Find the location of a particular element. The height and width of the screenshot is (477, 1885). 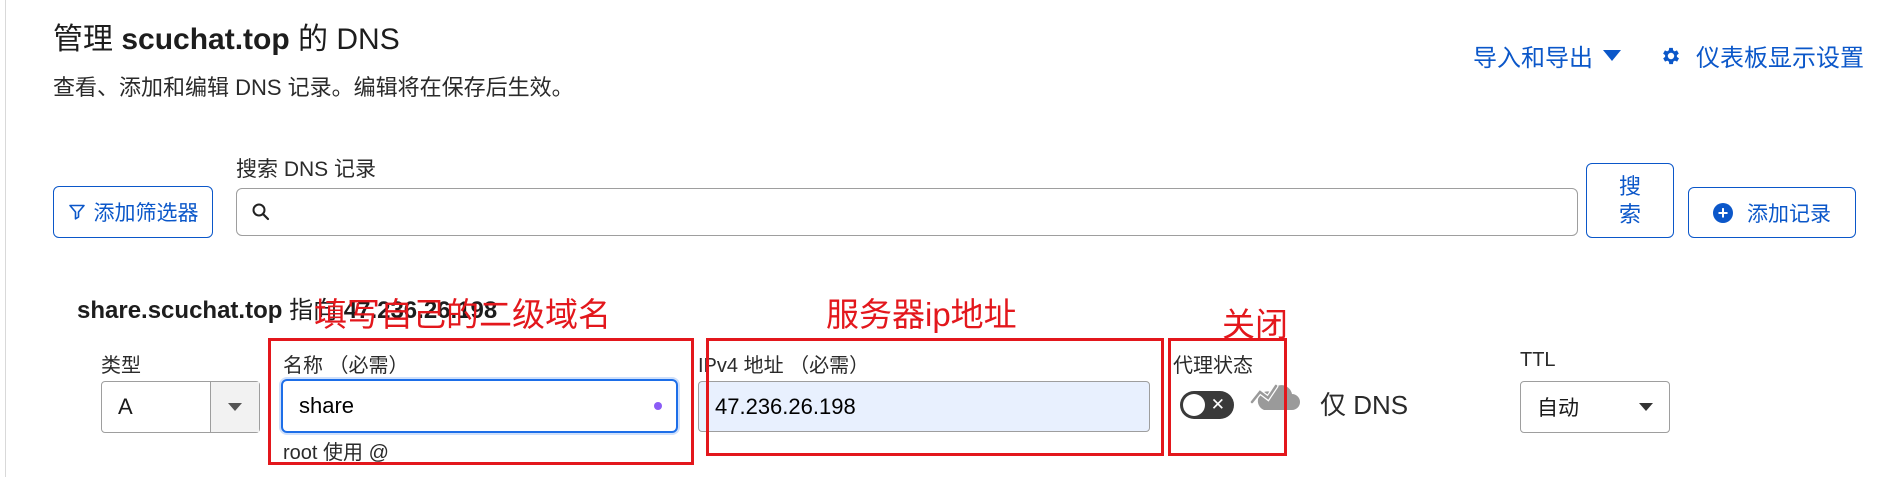

add-filter-button: 添加筛选器 is located at coordinates (133, 212).